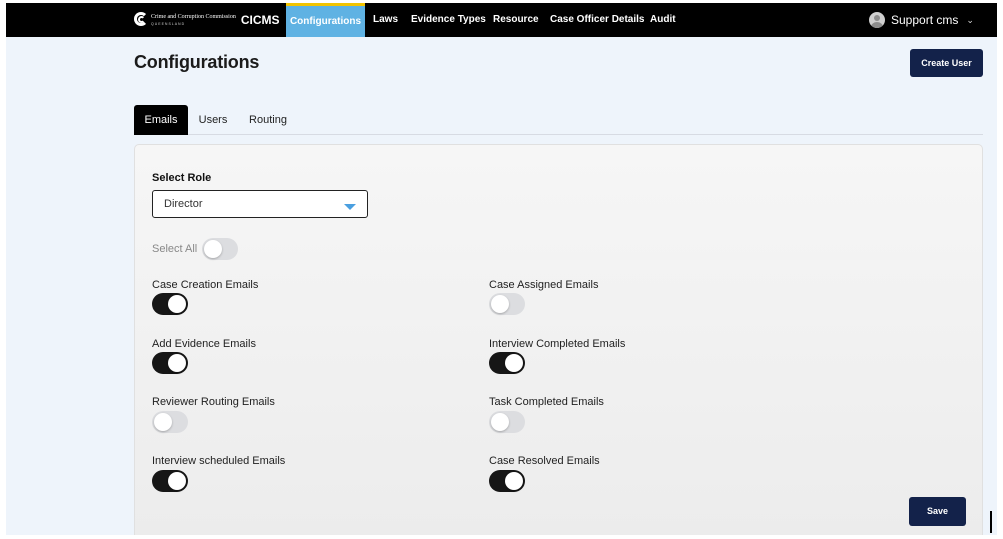  Describe the element at coordinates (170, 422) in the screenshot. I see `toggle-reviewer-routing` at that location.